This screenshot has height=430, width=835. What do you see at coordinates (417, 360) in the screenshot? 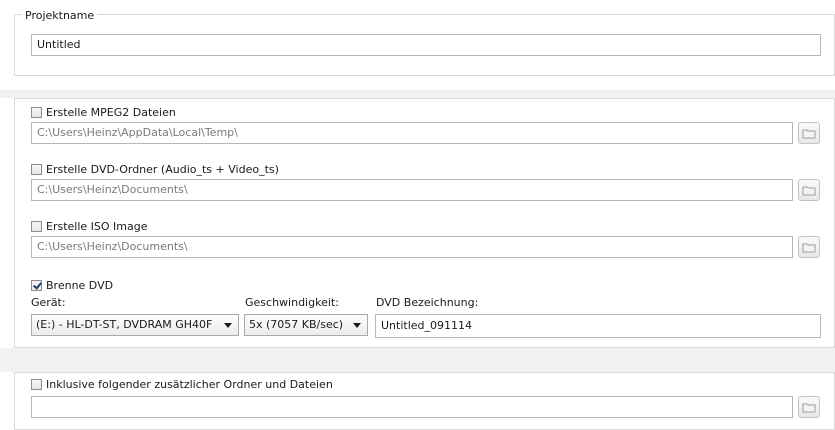
I see `separator-band-bottom` at bounding box center [417, 360].